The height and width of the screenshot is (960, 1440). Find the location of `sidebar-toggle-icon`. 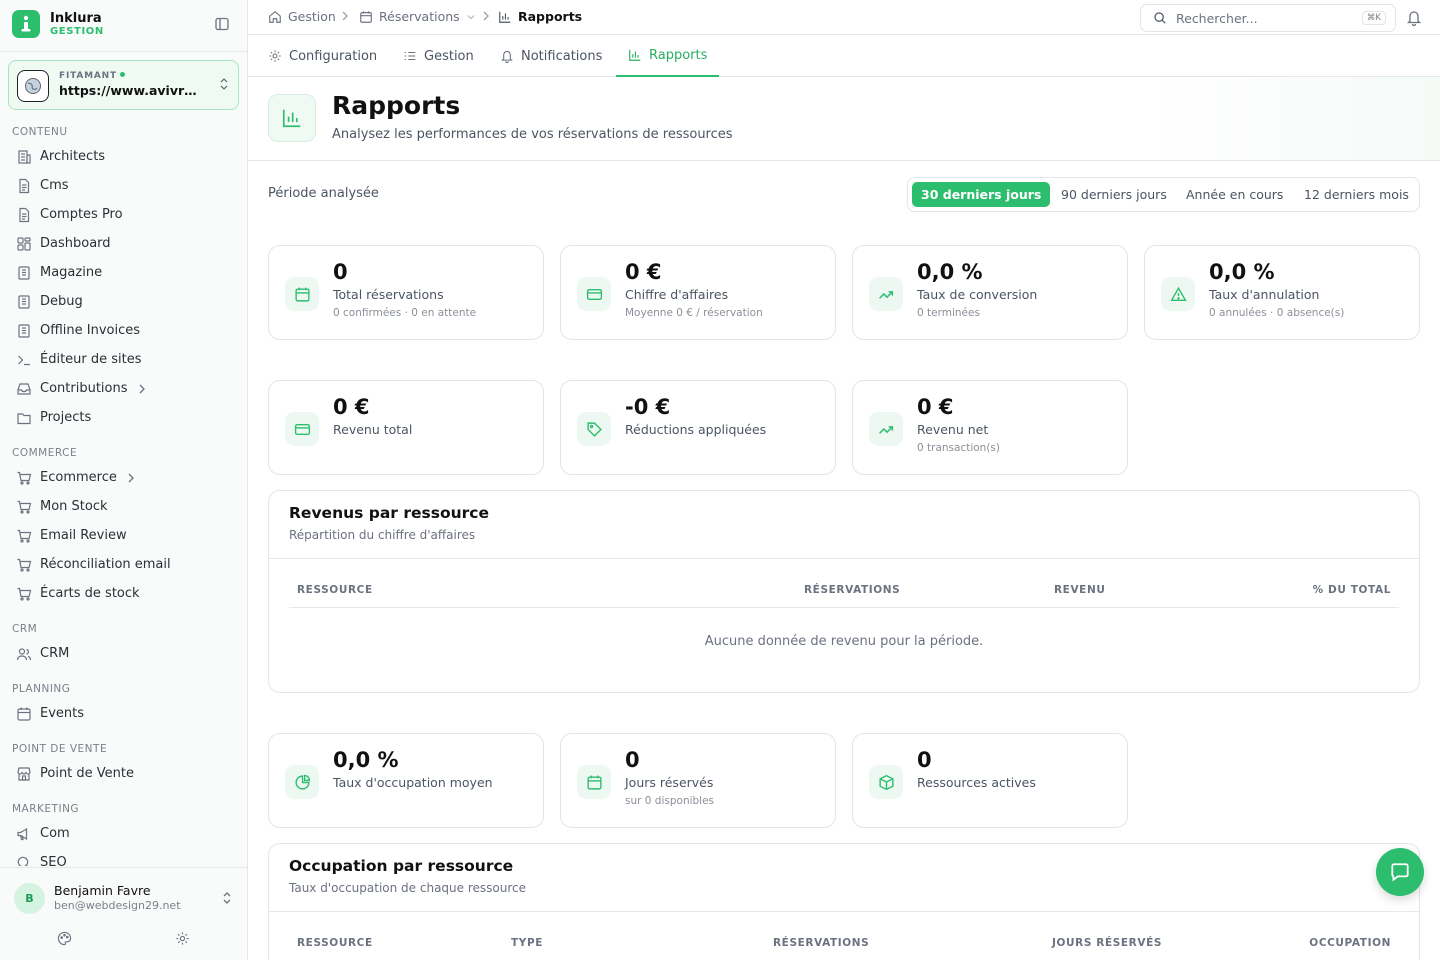

sidebar-toggle-icon is located at coordinates (223, 25).